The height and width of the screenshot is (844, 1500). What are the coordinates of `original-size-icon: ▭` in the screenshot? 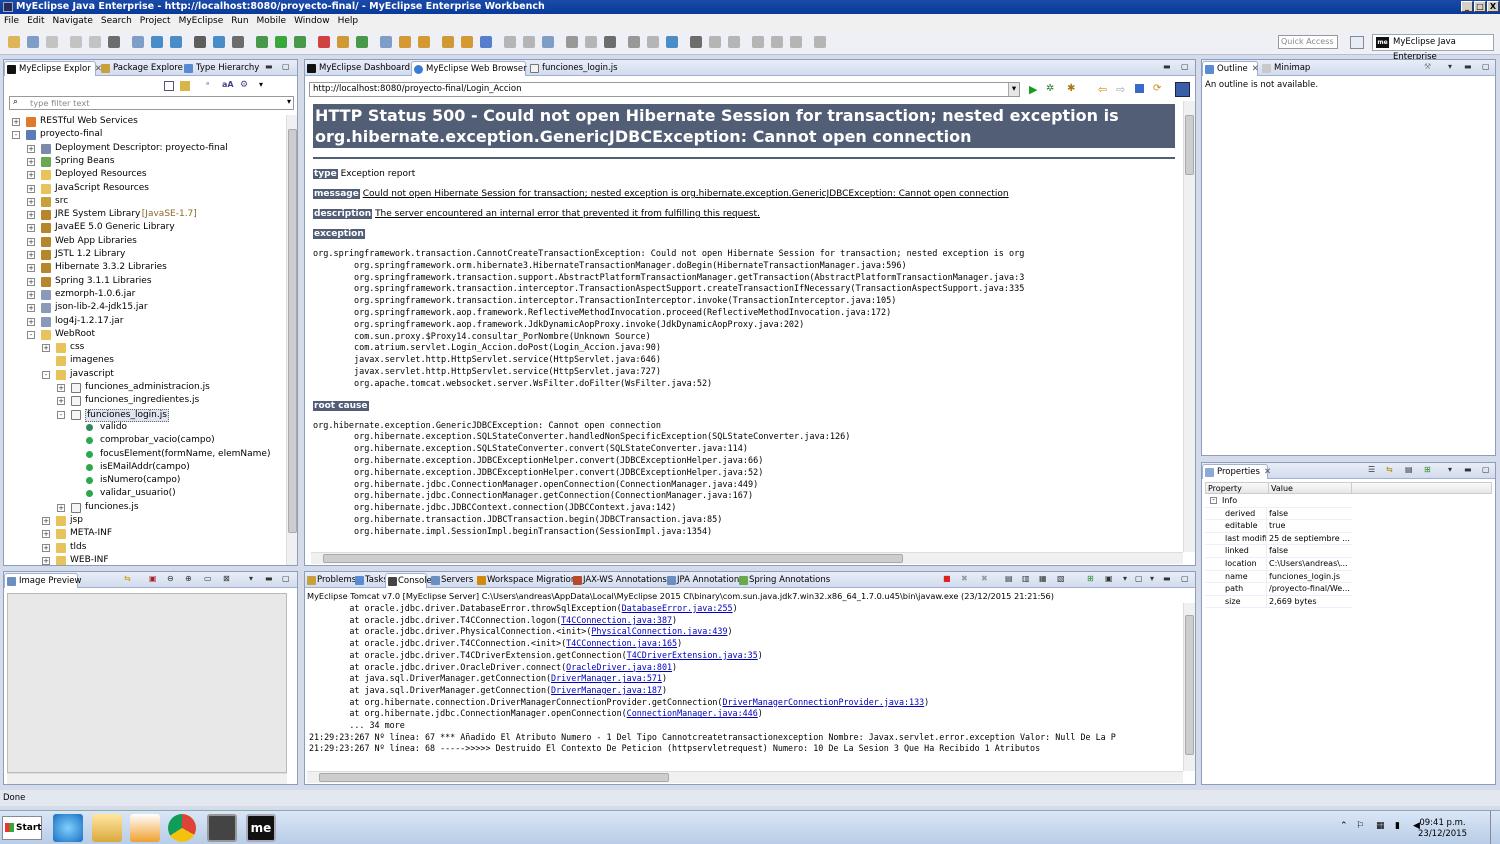 It's located at (208, 578).